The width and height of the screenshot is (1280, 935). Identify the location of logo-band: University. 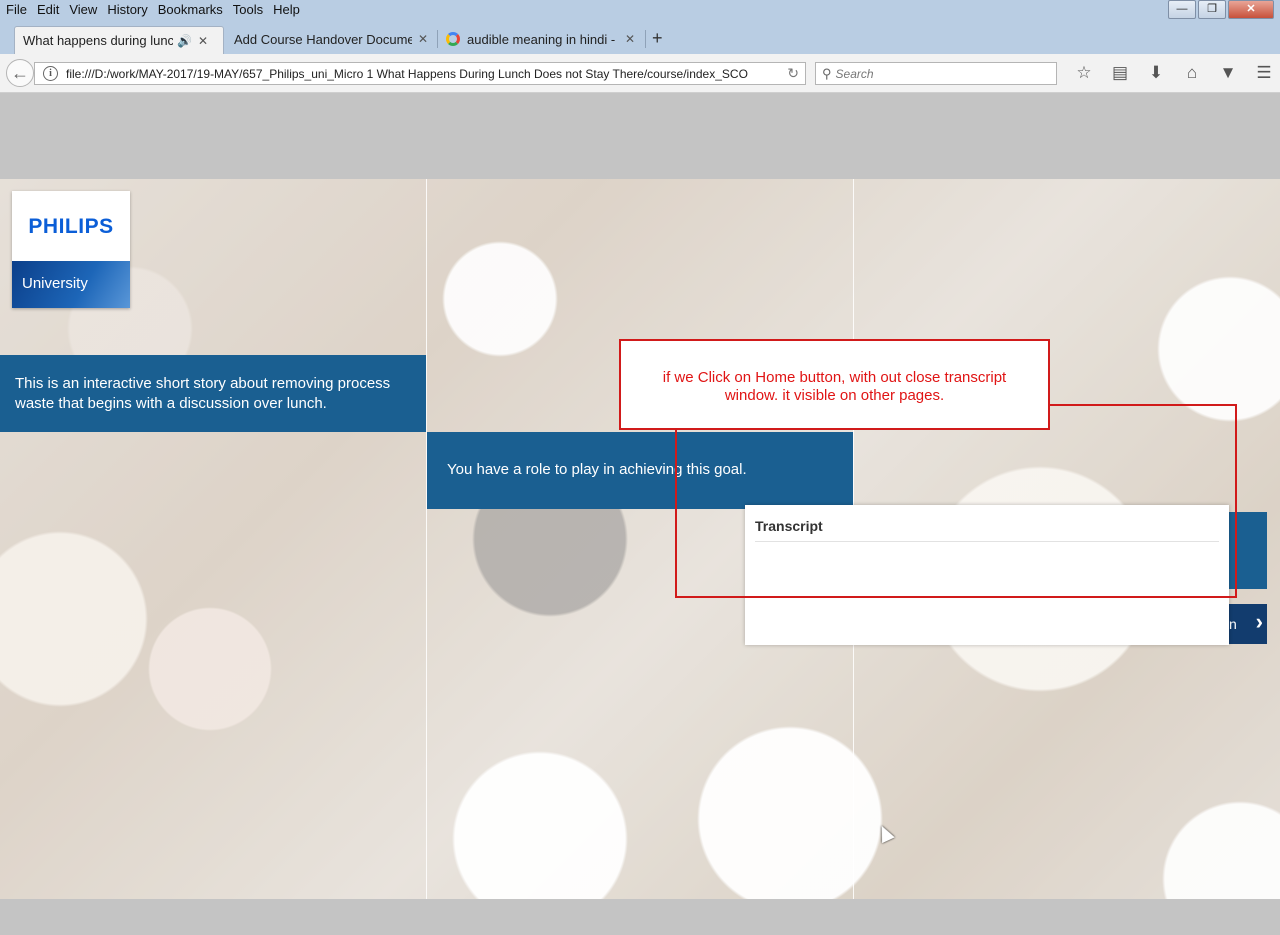
(71, 284).